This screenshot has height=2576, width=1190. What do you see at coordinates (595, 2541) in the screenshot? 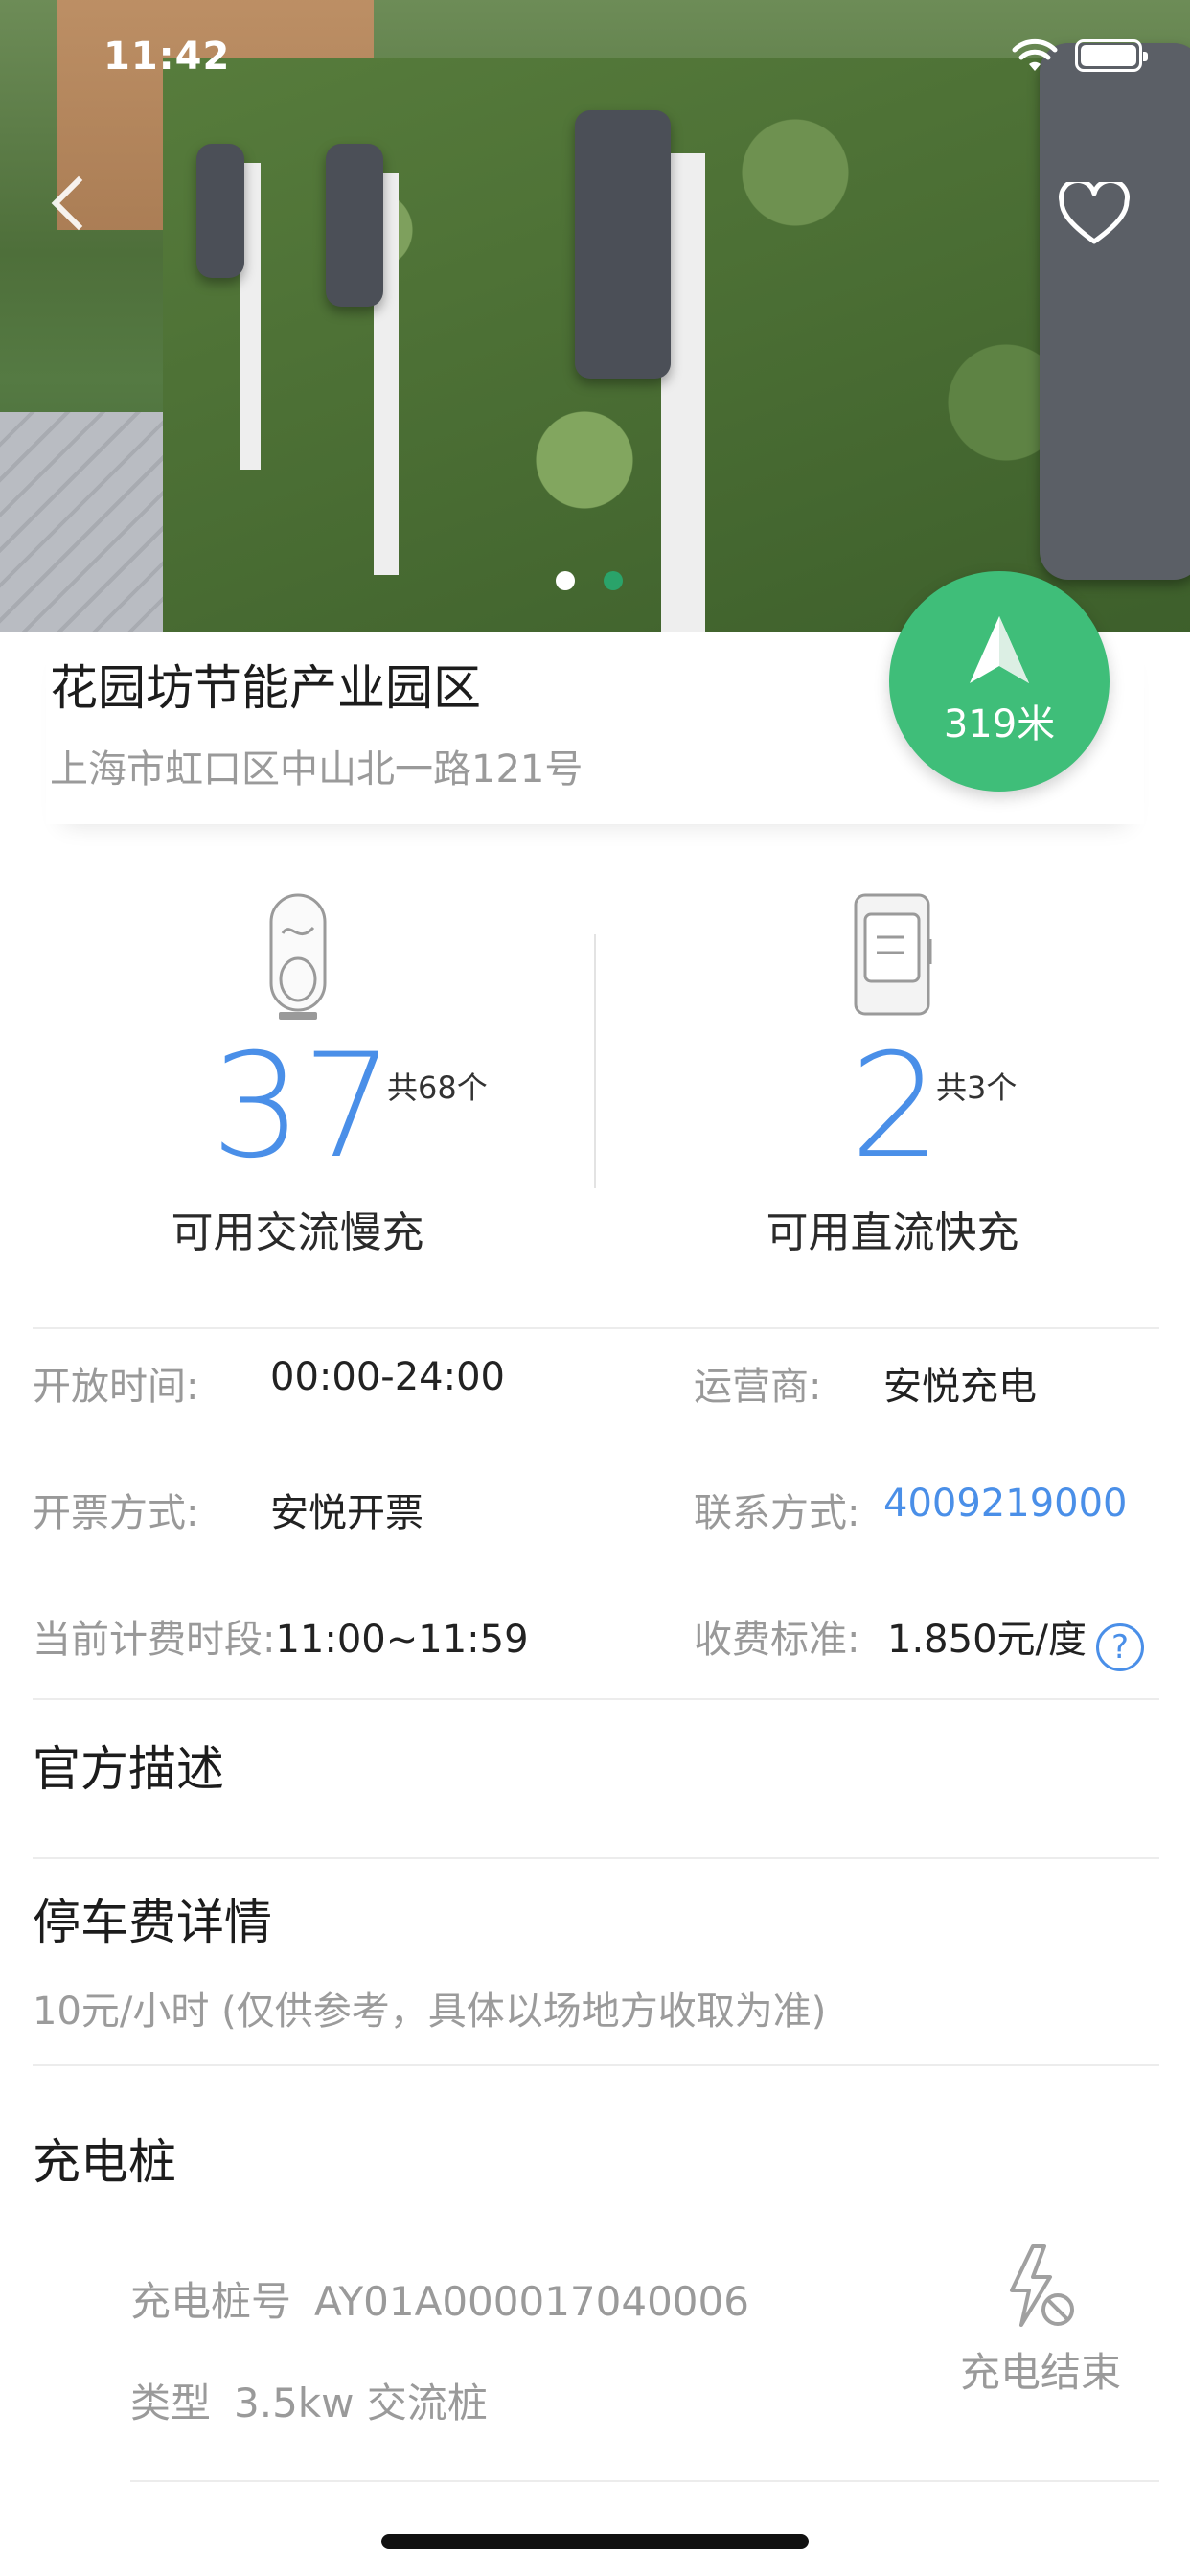
I see `home-indicator` at bounding box center [595, 2541].